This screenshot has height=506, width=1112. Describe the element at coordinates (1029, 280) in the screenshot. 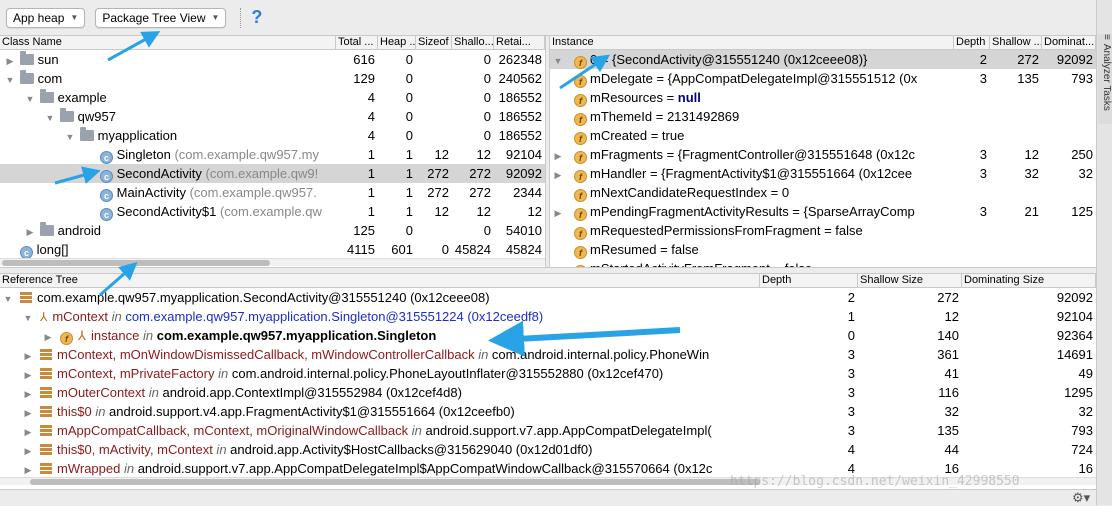

I see `column-header-dominating-size: Dominating Size` at that location.